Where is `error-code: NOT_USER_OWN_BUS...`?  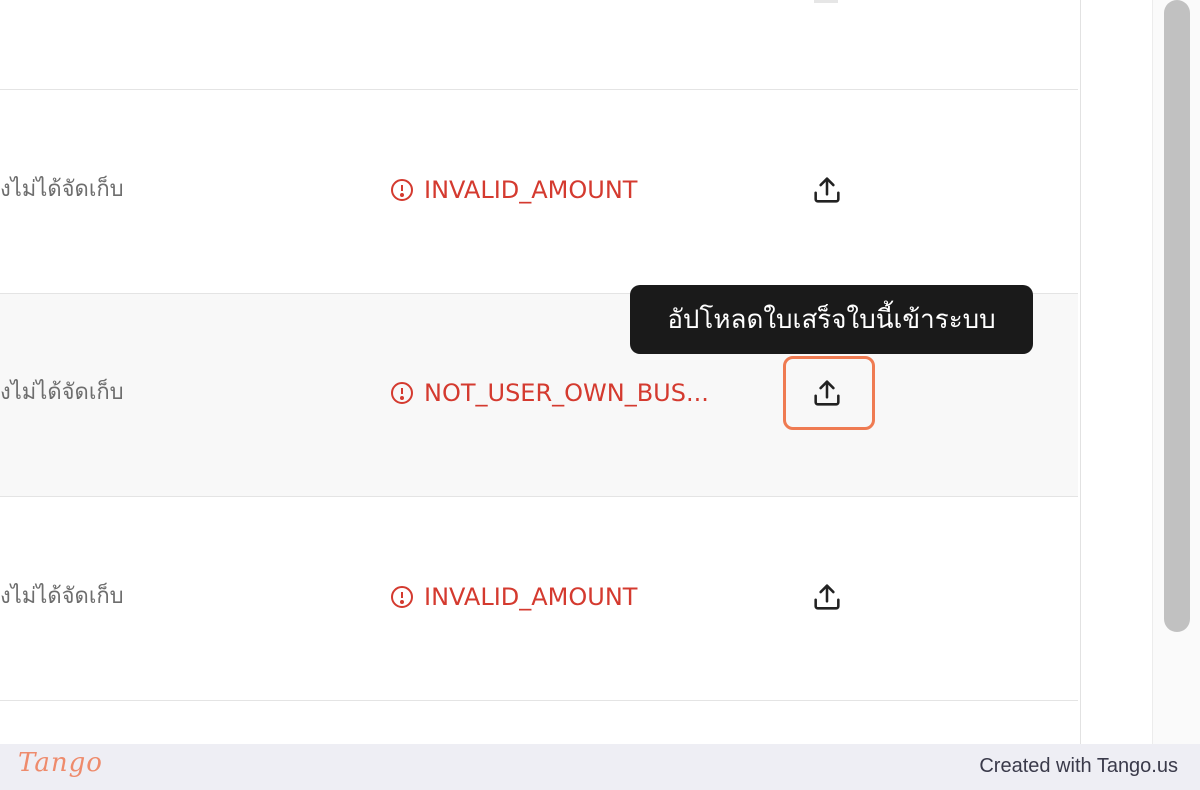
error-code: NOT_USER_OWN_BUS... is located at coordinates (566, 393).